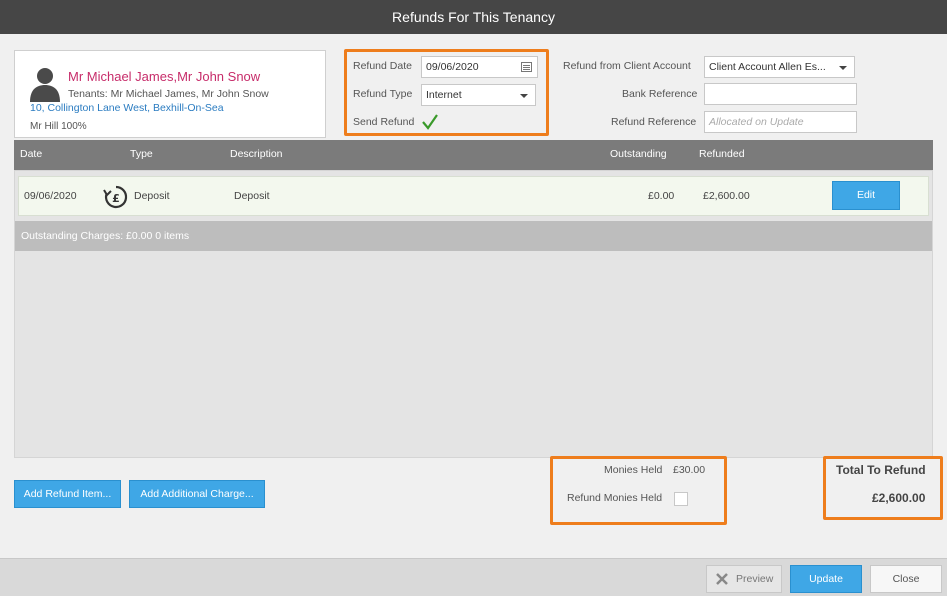 The width and height of the screenshot is (947, 596). Describe the element at coordinates (689, 470) in the screenshot. I see `monies-held-value: £30.00` at that location.